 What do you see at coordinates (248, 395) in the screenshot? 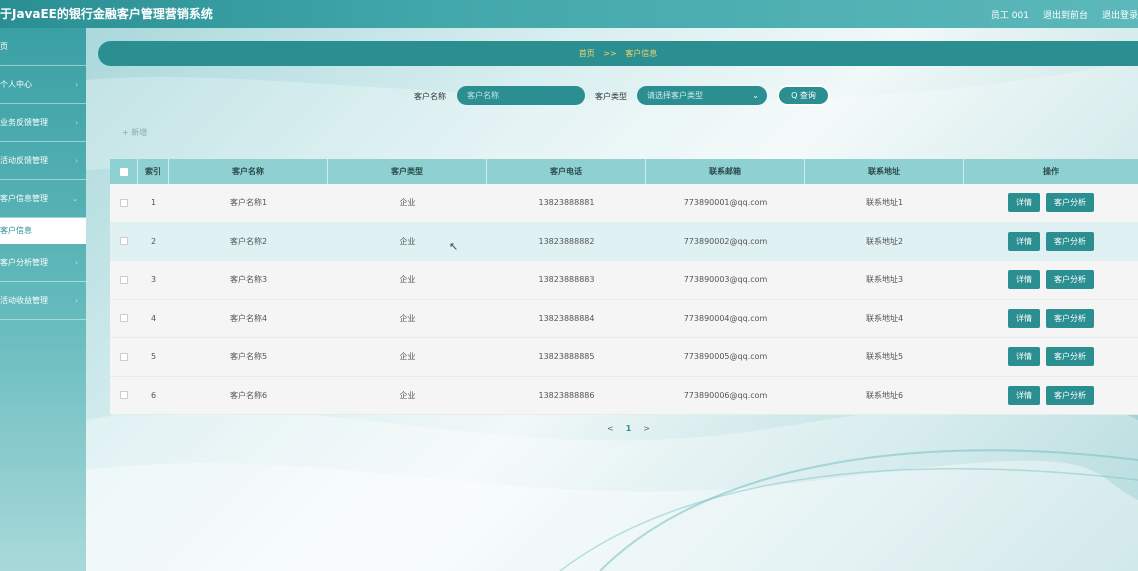
I see `row-name: 客户名称6` at bounding box center [248, 395].